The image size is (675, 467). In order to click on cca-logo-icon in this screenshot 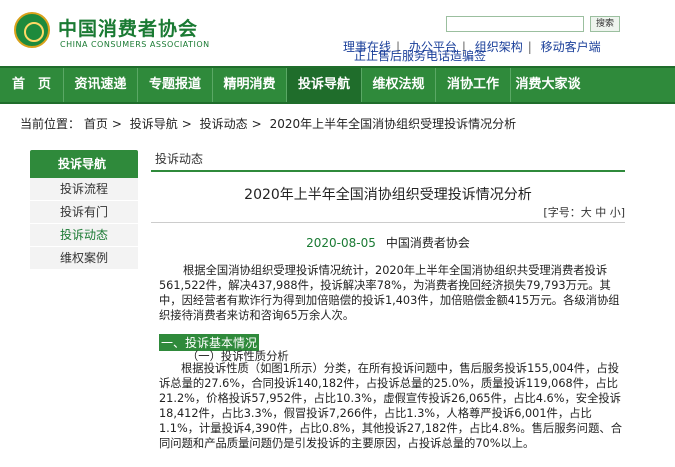, I will do `click(32, 30)`.